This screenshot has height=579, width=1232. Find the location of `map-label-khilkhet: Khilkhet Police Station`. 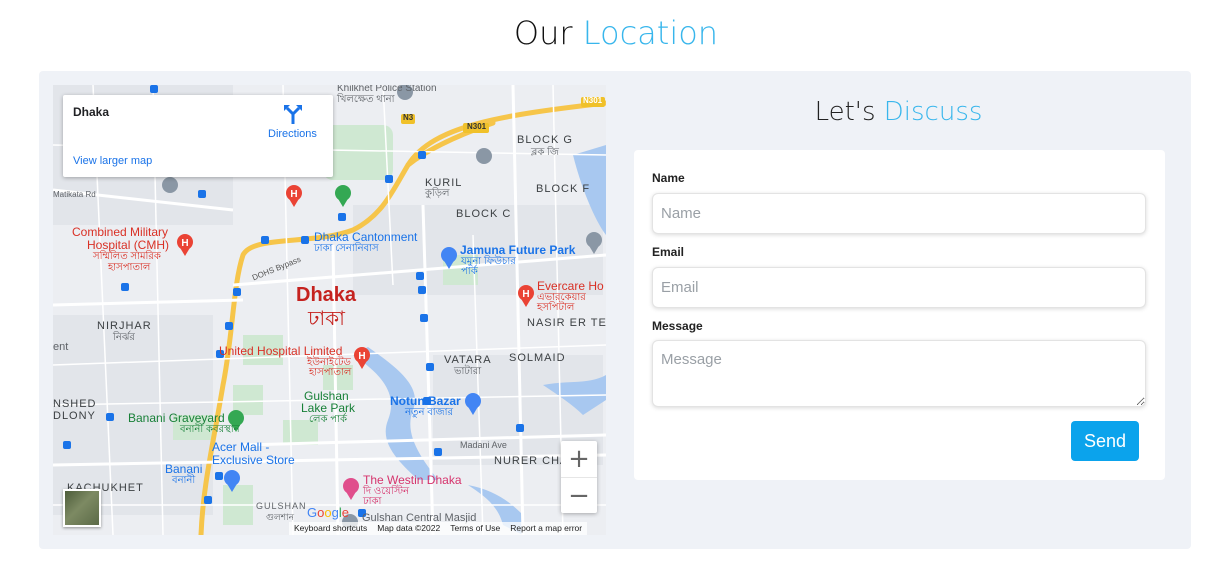

map-label-khilkhet: Khilkhet Police Station is located at coordinates (387, 89).